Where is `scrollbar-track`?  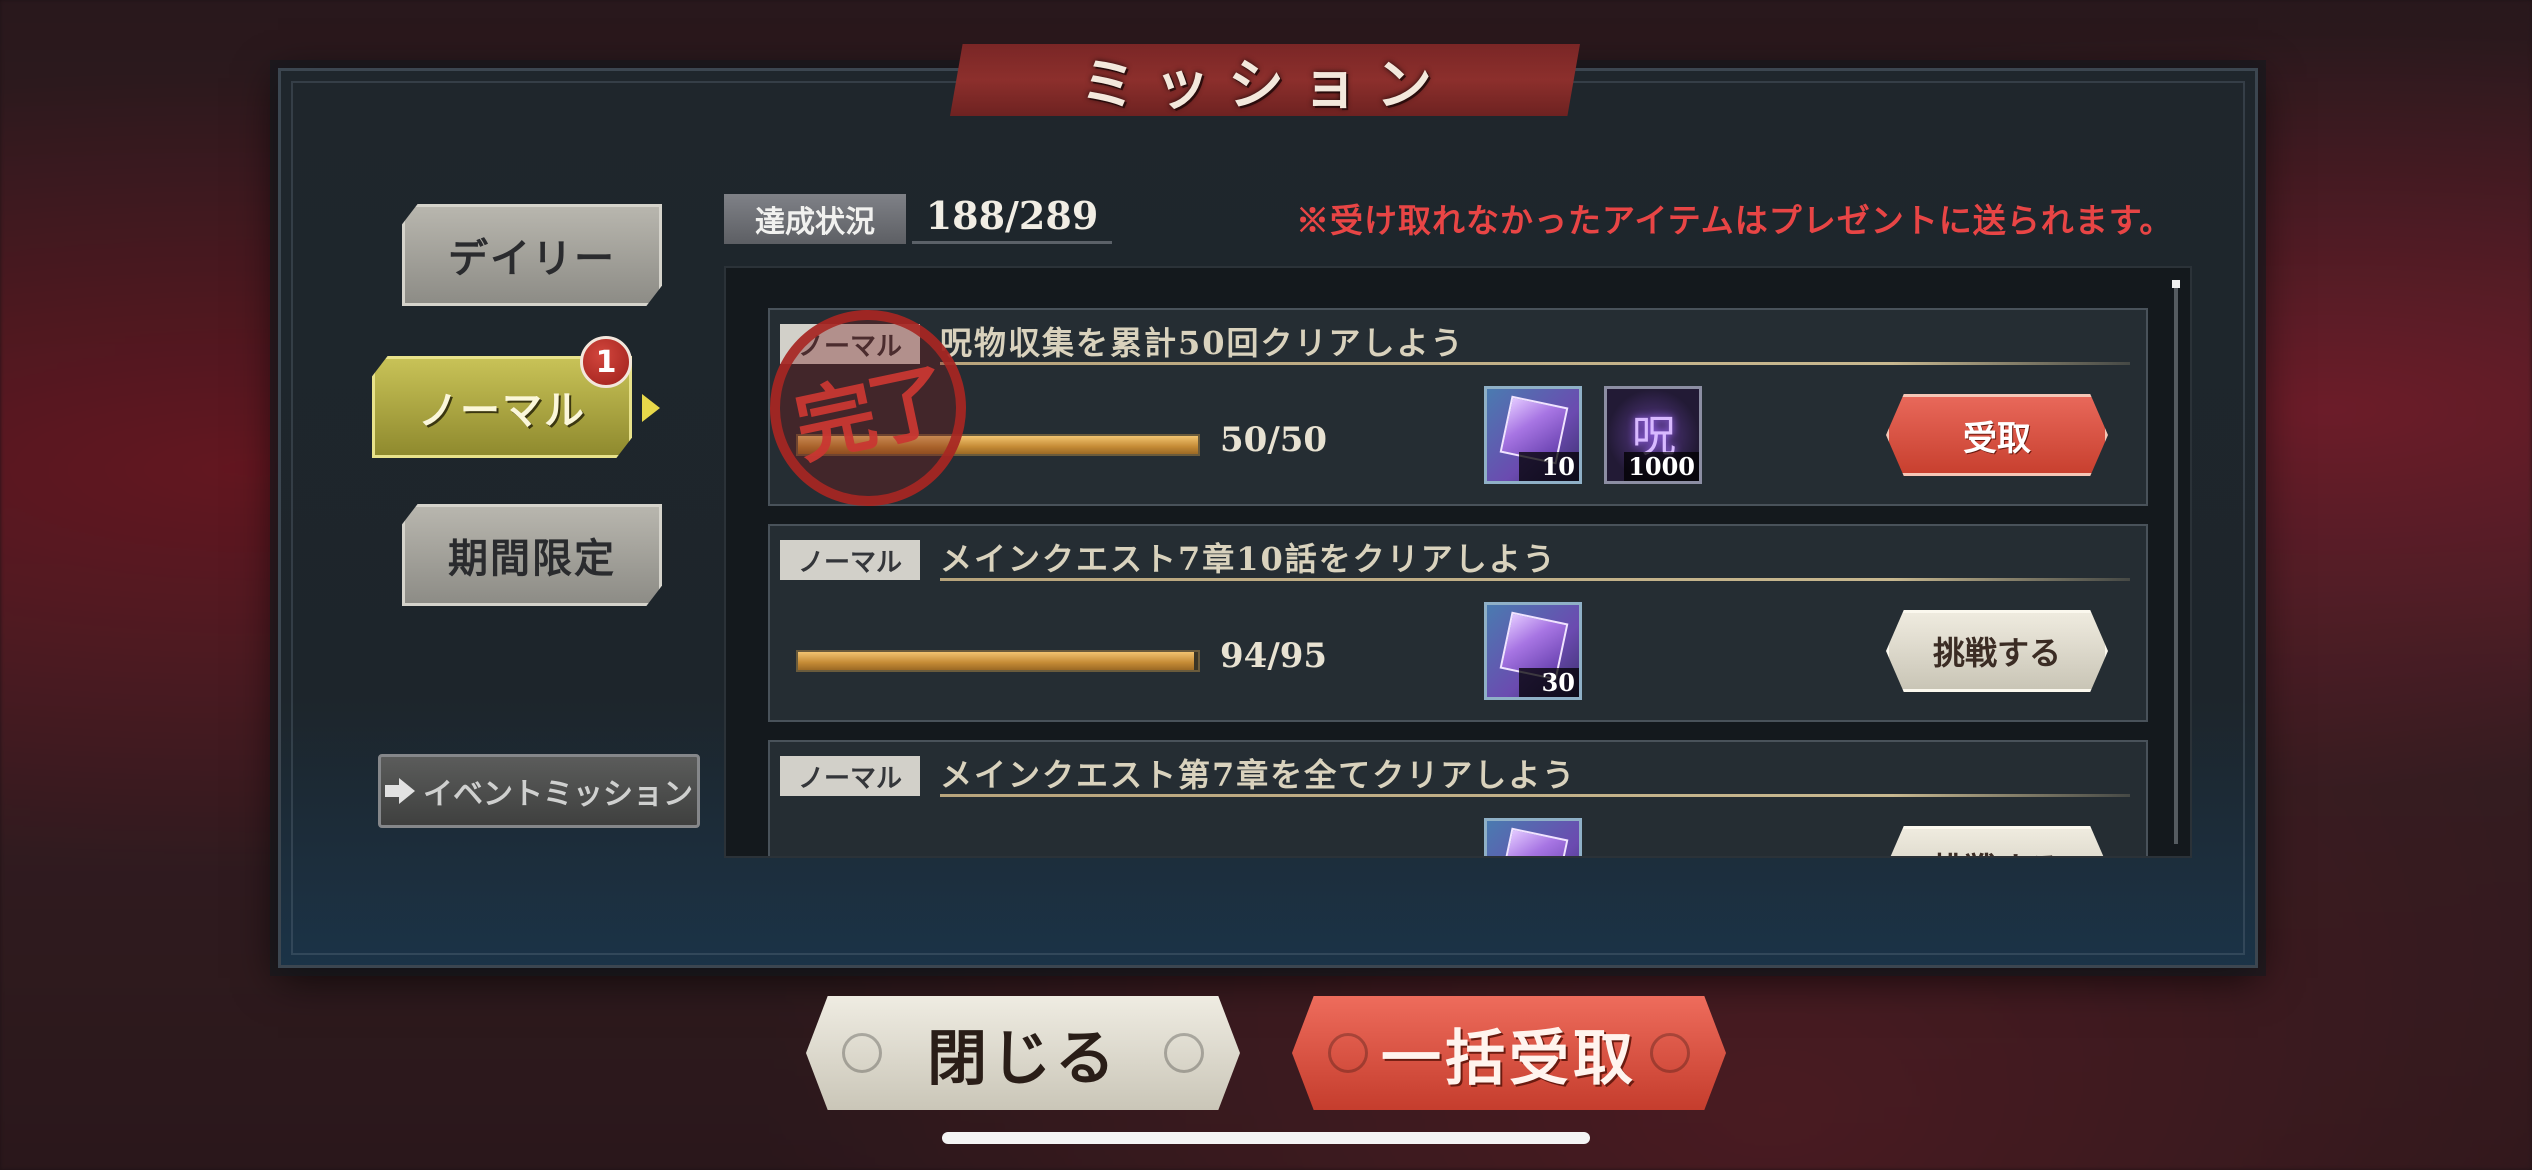 scrollbar-track is located at coordinates (2176, 564).